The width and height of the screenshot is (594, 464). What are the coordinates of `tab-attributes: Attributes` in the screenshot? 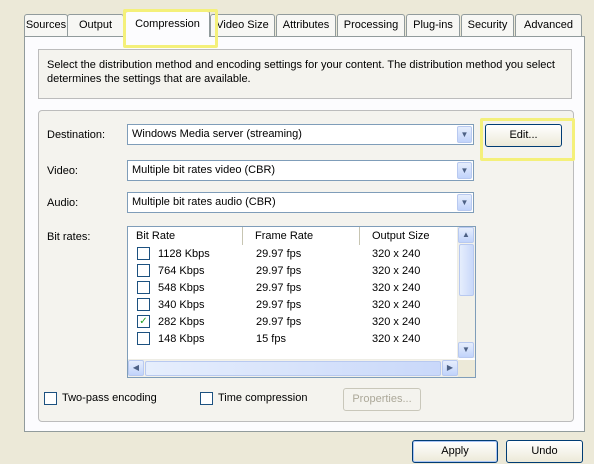 It's located at (306, 25).